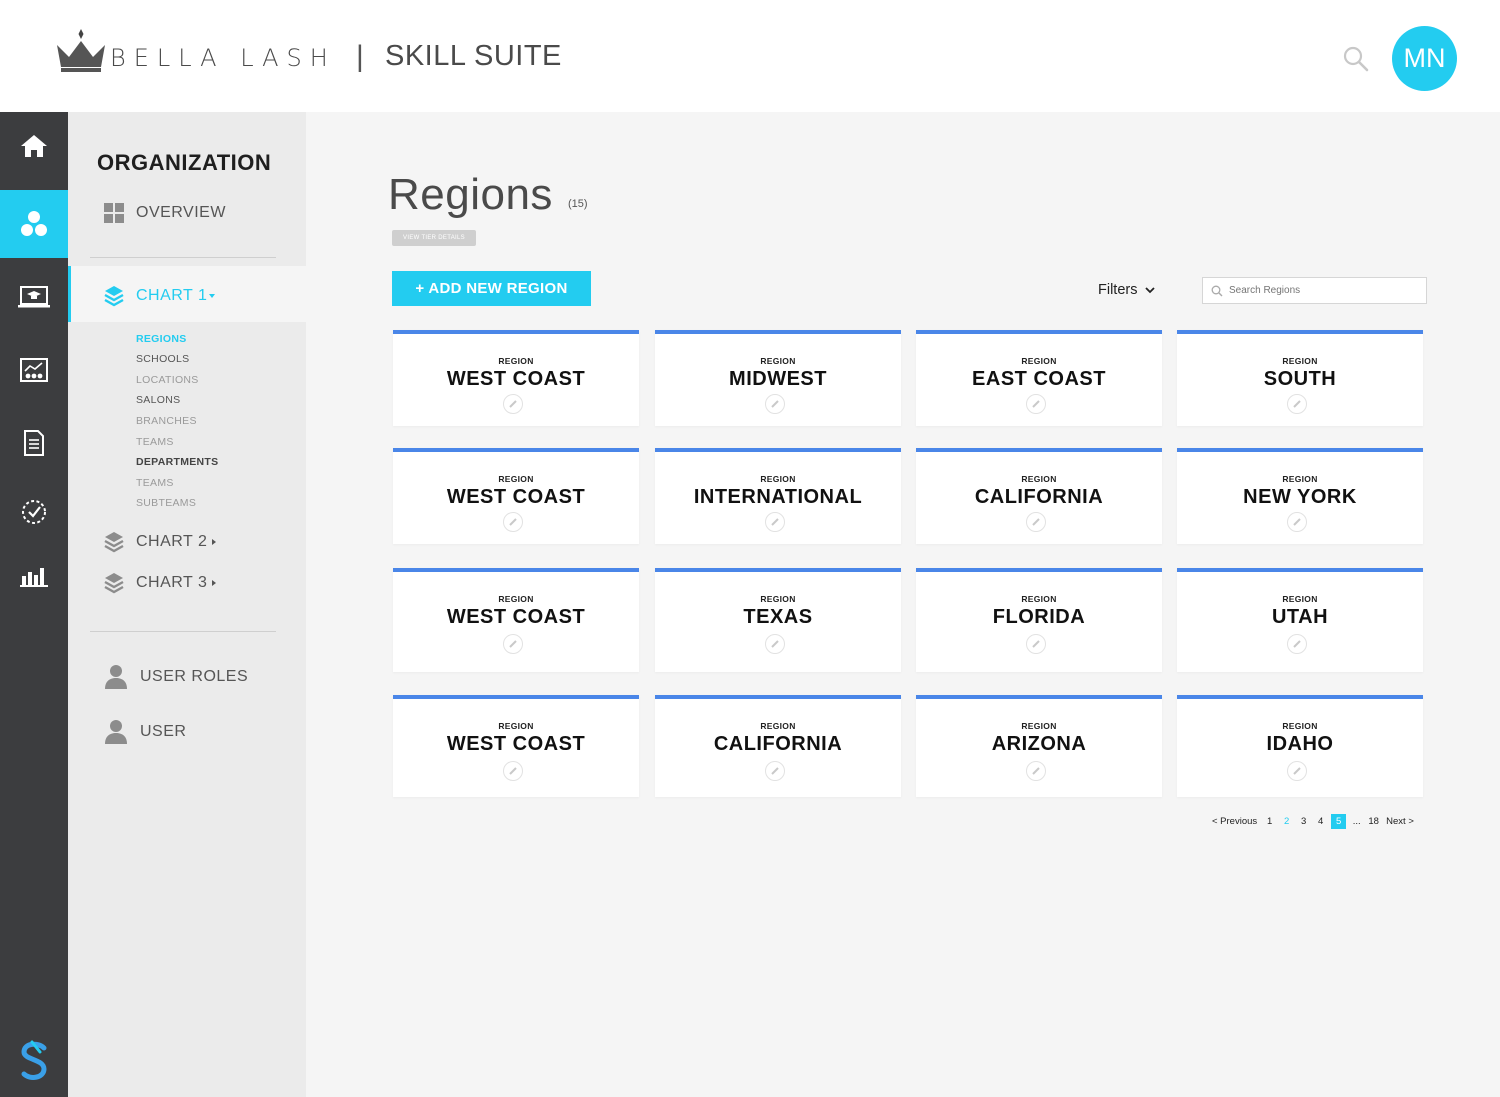 The image size is (1500, 1097). What do you see at coordinates (214, 583) in the screenshot?
I see `caret-right-icon` at bounding box center [214, 583].